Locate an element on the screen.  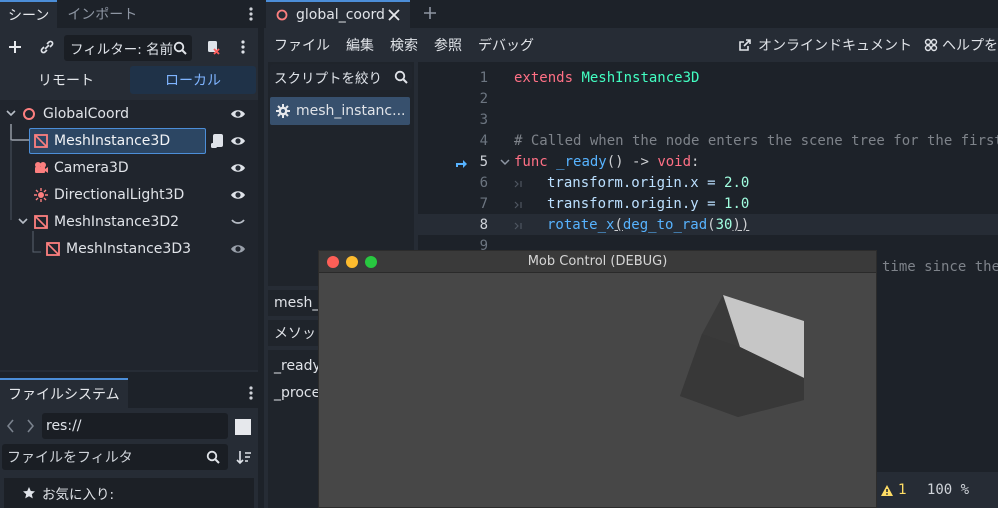
game-window-titlebar: Mob Control (DEBUG) is located at coordinates (597, 262).